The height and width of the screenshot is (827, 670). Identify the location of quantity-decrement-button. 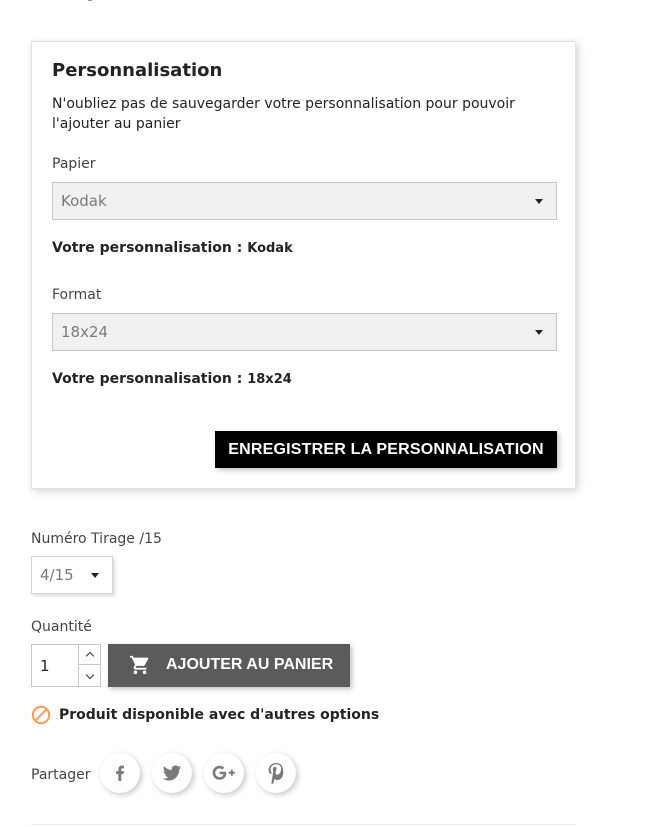
(89, 676).